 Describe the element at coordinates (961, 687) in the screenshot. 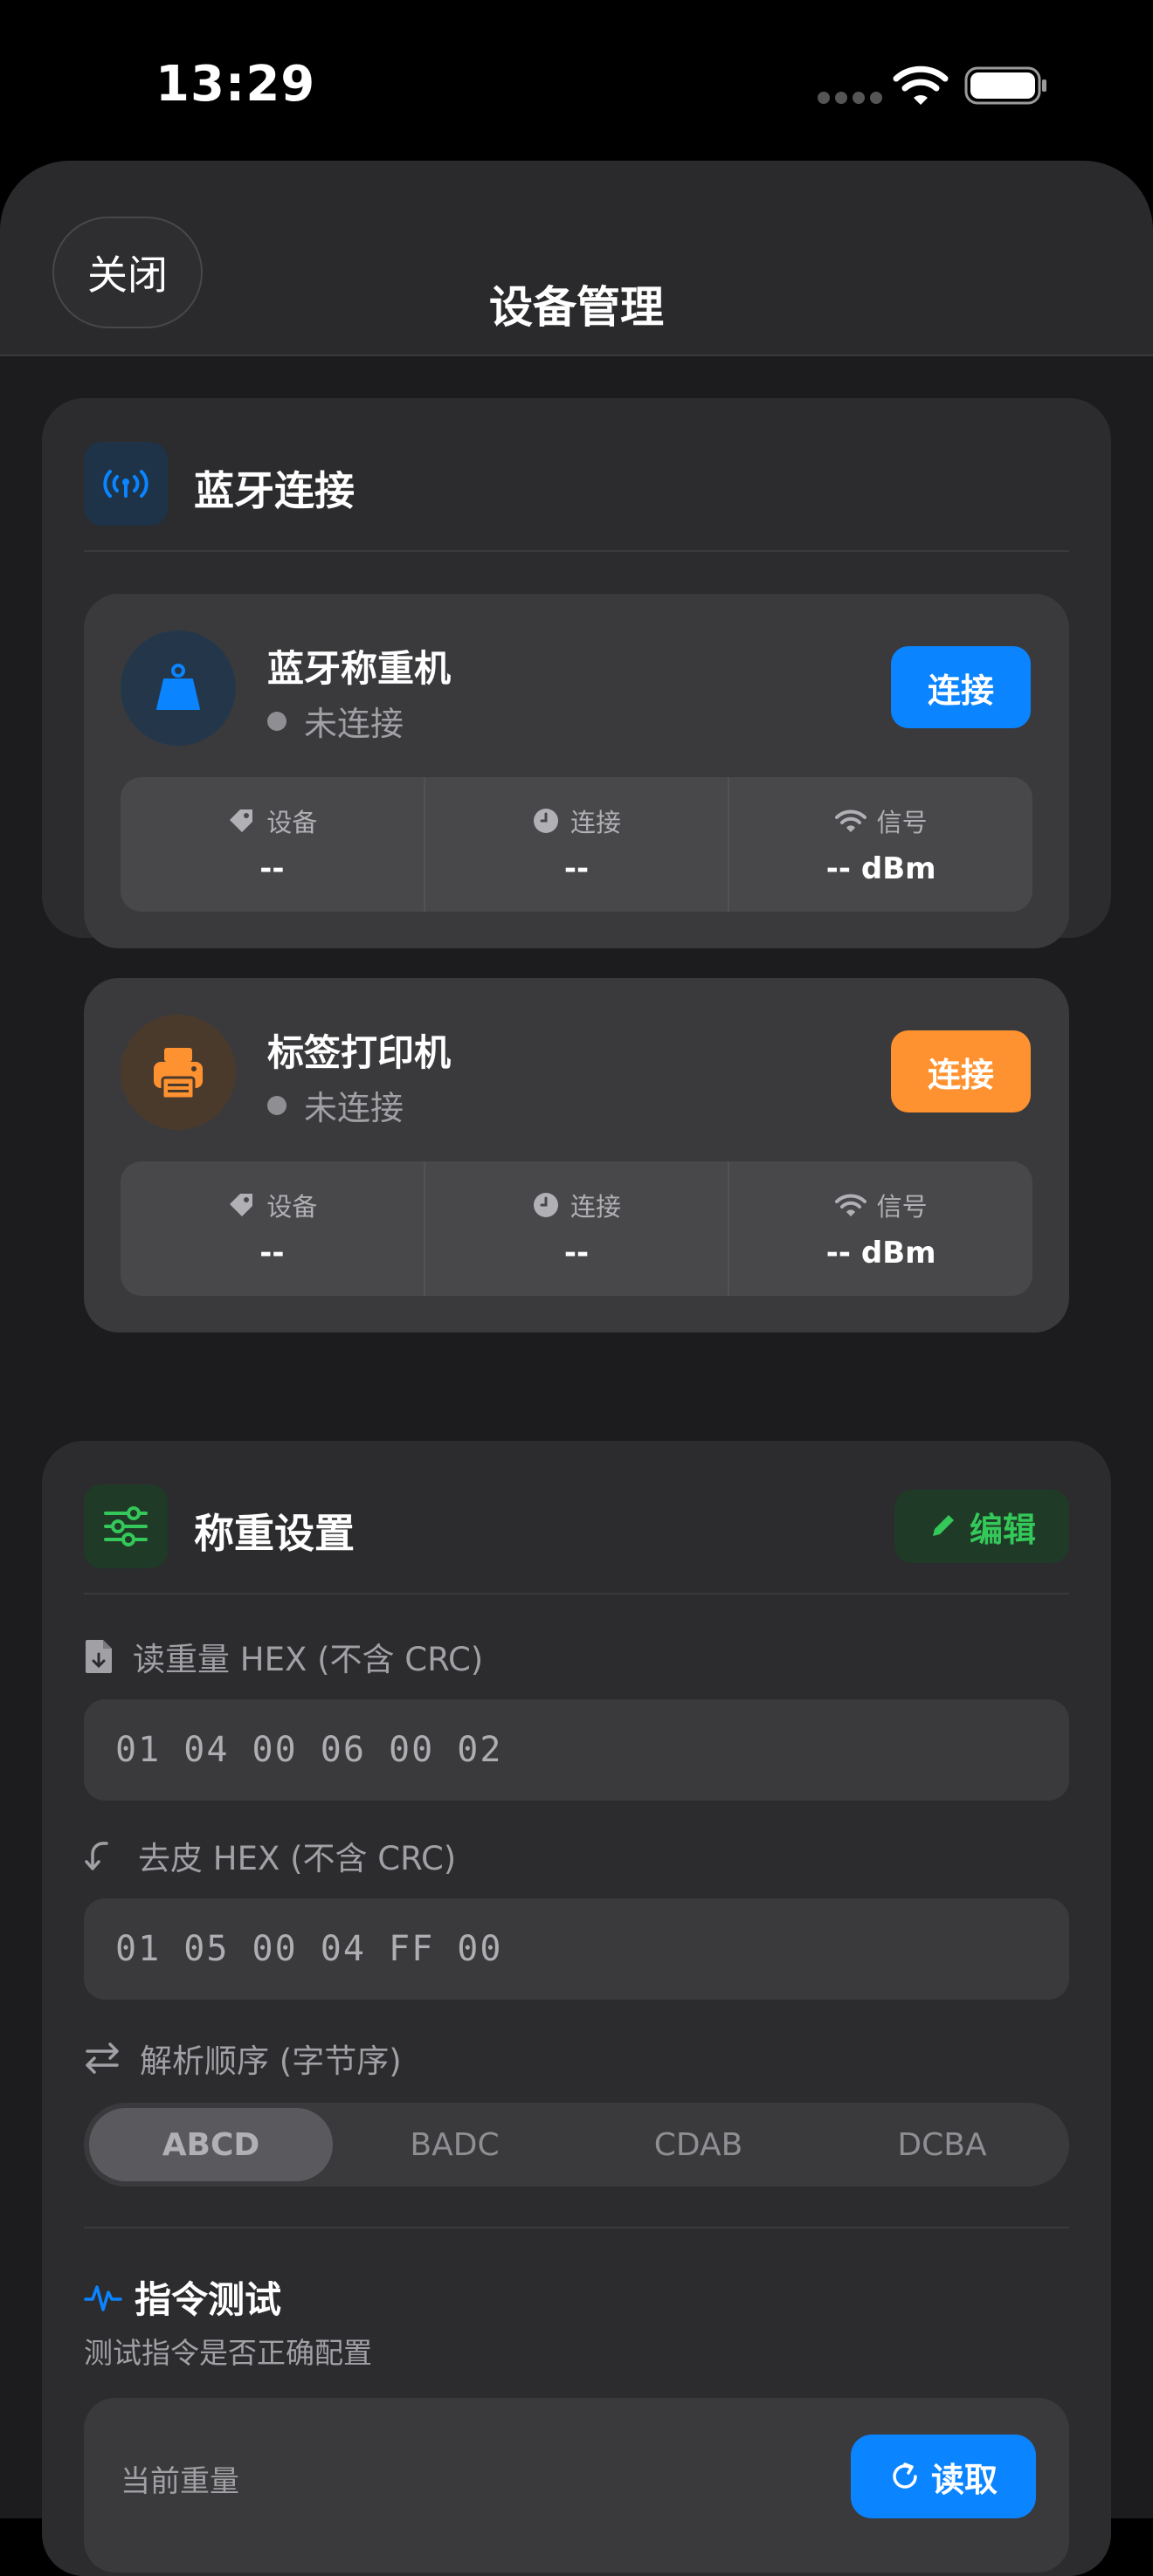

I see `connect-scale-button: 连接` at that location.